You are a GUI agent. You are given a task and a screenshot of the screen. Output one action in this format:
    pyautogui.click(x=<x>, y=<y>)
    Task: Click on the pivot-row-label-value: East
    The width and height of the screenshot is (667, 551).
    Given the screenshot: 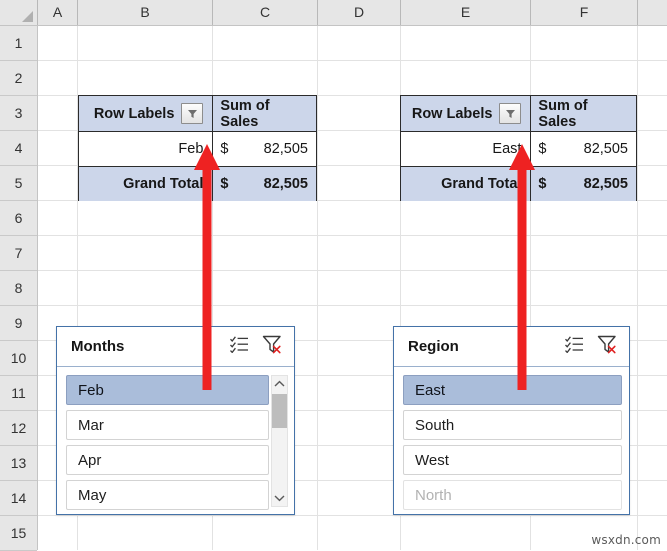 What is the action you would take?
    pyautogui.click(x=465, y=149)
    